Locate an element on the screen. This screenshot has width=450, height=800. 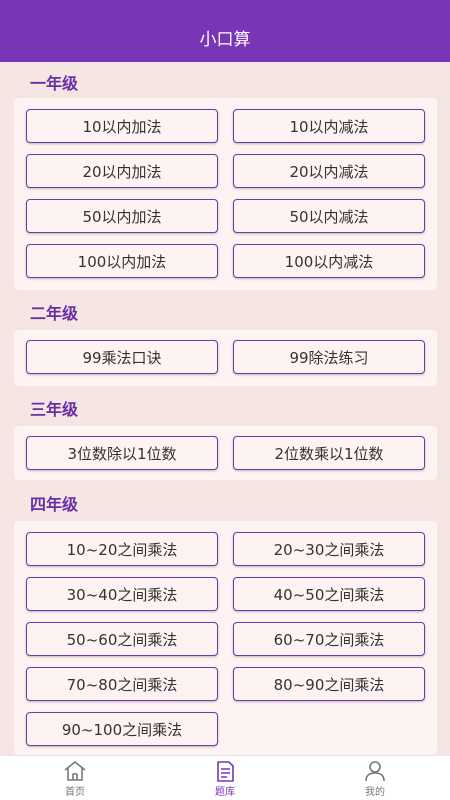
exercise-button: 2位数乘以1位数 is located at coordinates (329, 453).